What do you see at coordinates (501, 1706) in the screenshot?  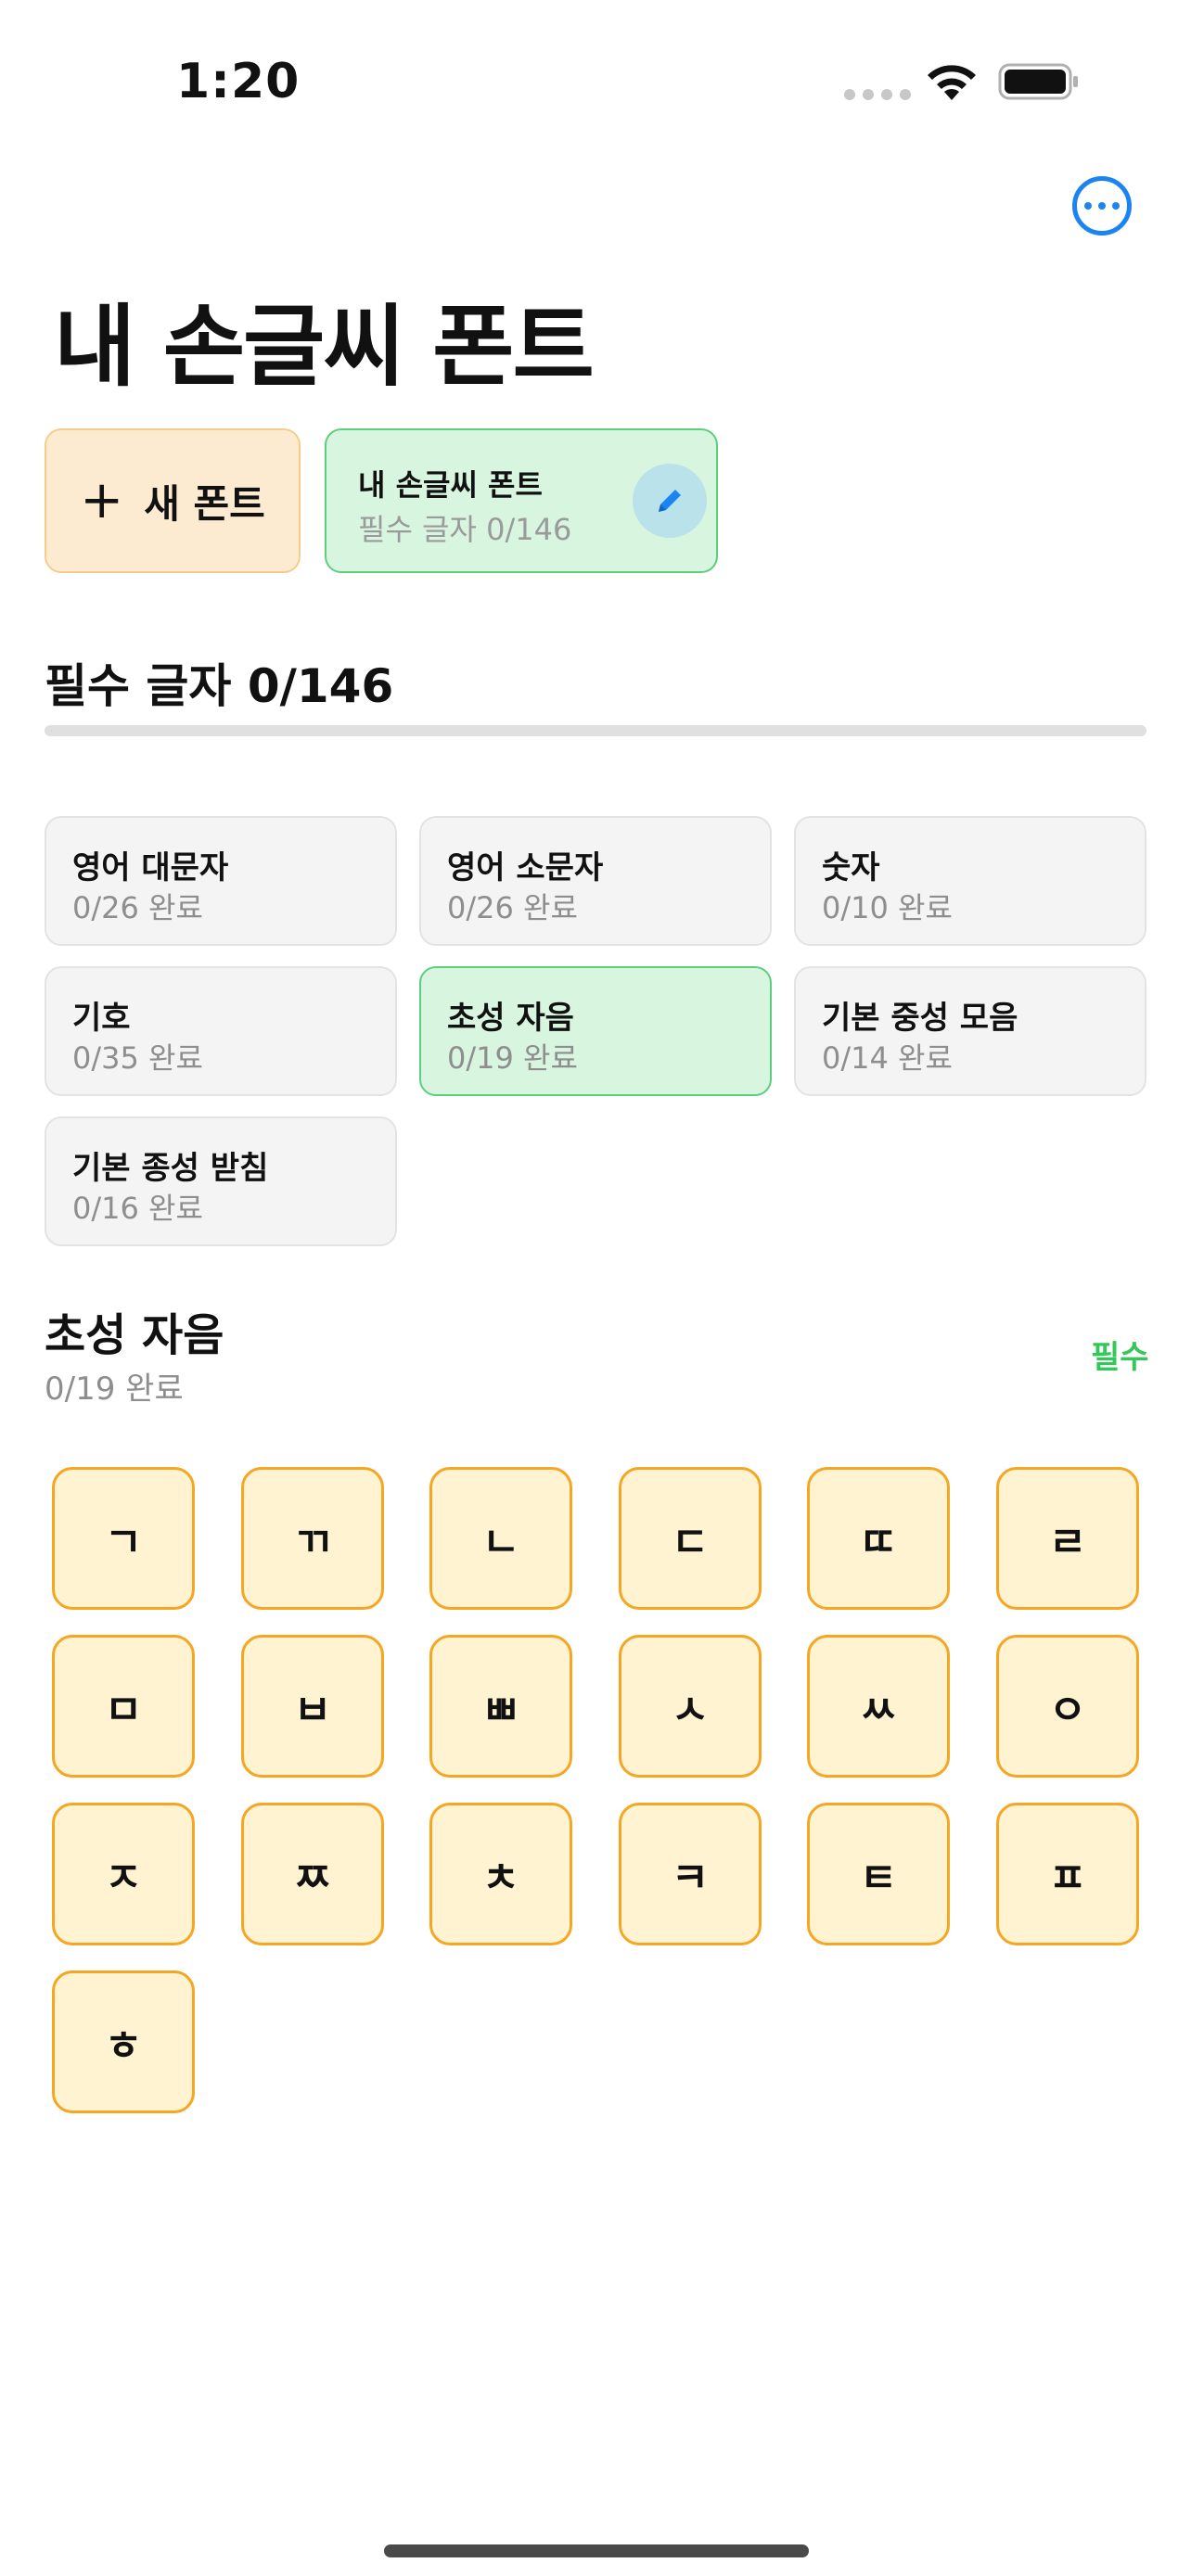 I see `letter-tile: ㅃ` at bounding box center [501, 1706].